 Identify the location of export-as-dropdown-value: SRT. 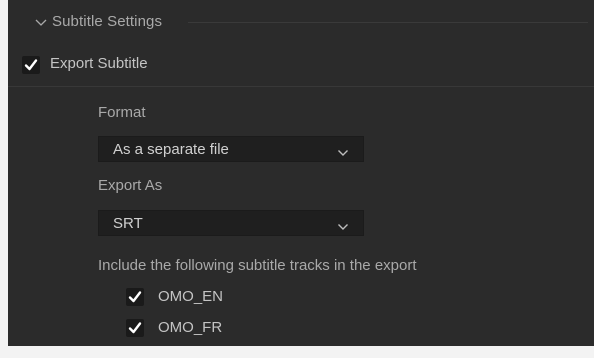
(128, 223).